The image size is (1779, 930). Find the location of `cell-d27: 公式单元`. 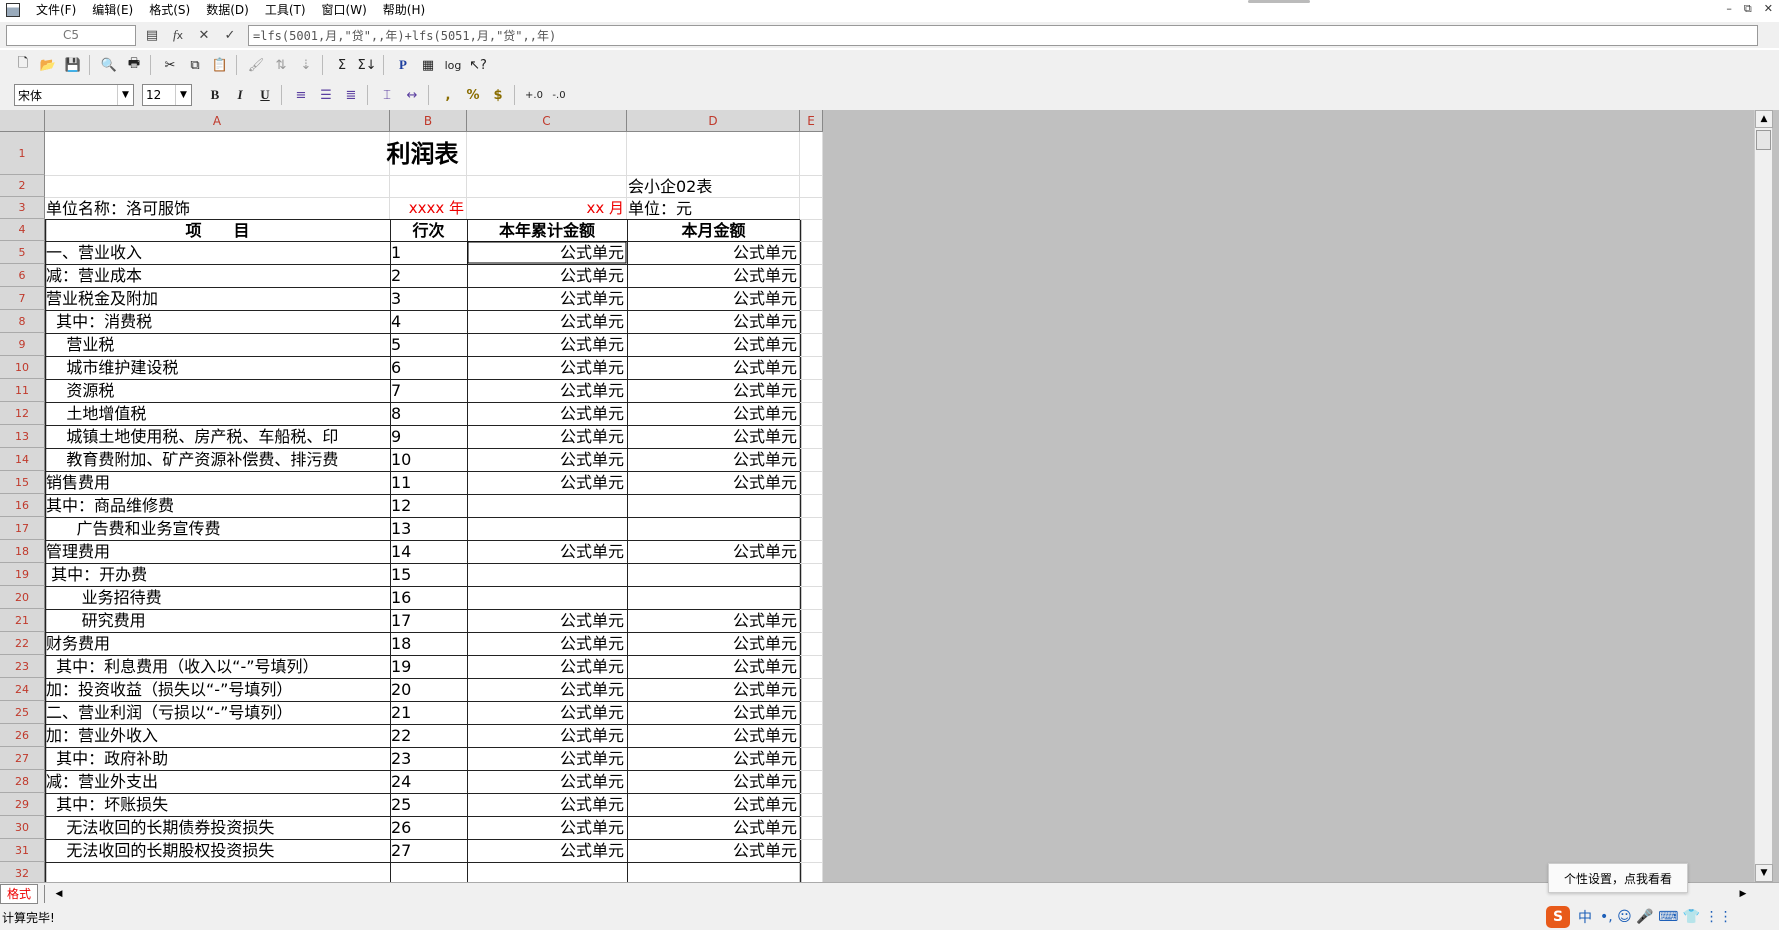

cell-d27: 公式单元 is located at coordinates (713, 759).